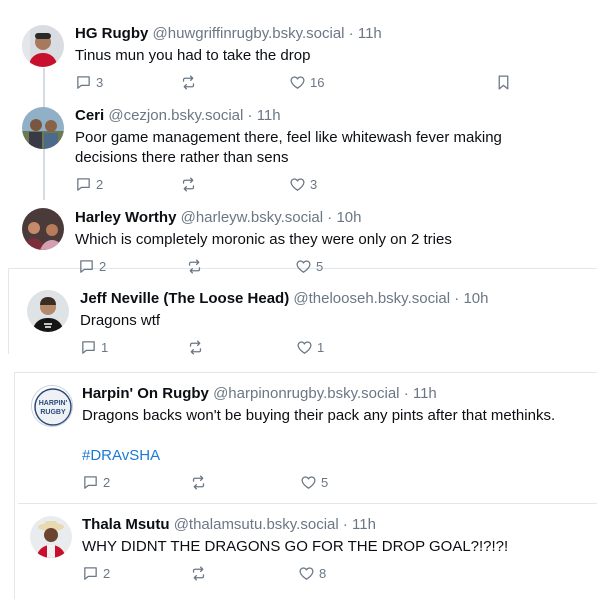 This screenshot has width=597, height=599. I want to click on reply-button: 1, so click(94, 347).